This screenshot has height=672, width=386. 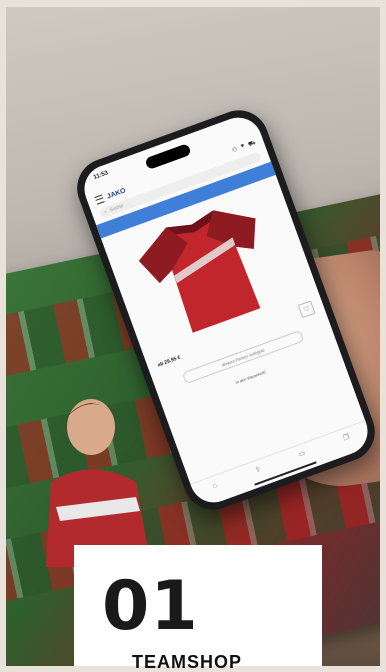 I want to click on home-icon: ⌂, so click(x=215, y=485).